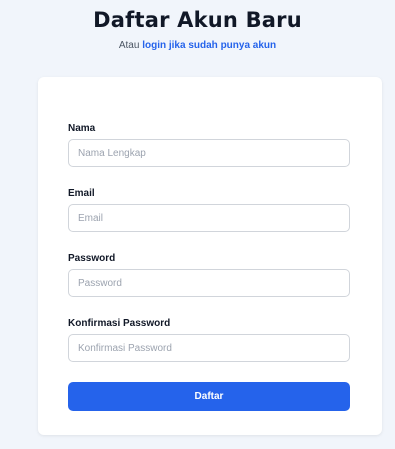 The height and width of the screenshot is (449, 395). Describe the element at coordinates (92, 258) in the screenshot. I see `password-label: Password` at that location.